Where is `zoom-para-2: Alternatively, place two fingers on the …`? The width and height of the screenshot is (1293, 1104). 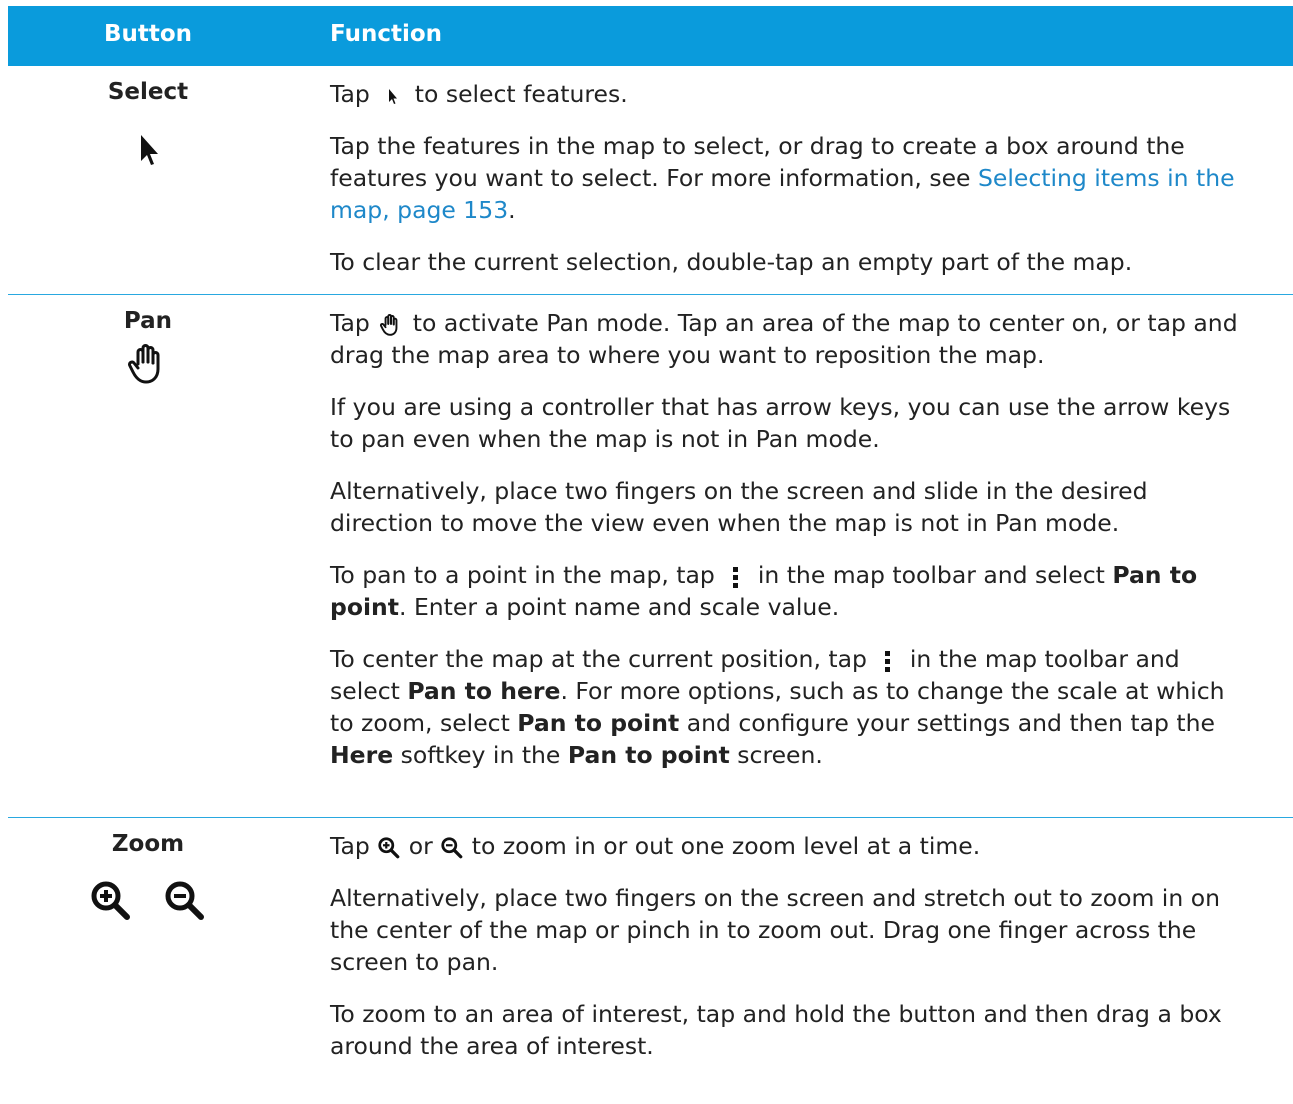 zoom-para-2: Alternatively, place two fingers on the … is located at coordinates (775, 930).